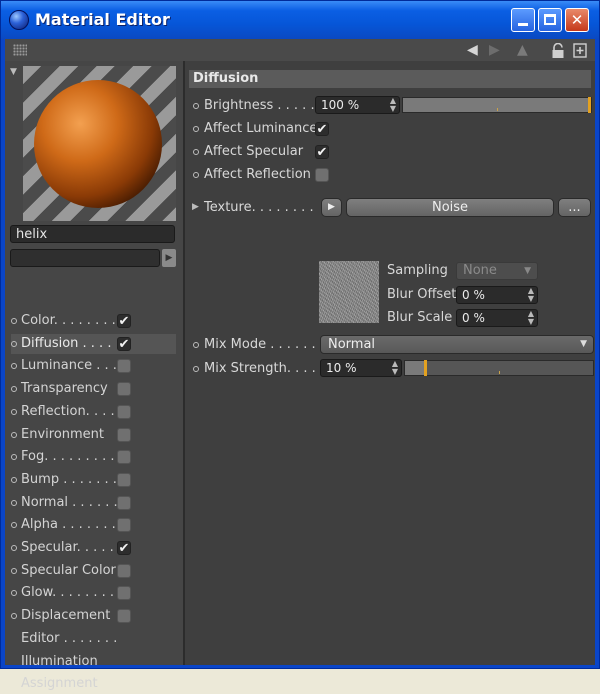 This screenshot has width=600, height=694. I want to click on material-preview, so click(99, 143).